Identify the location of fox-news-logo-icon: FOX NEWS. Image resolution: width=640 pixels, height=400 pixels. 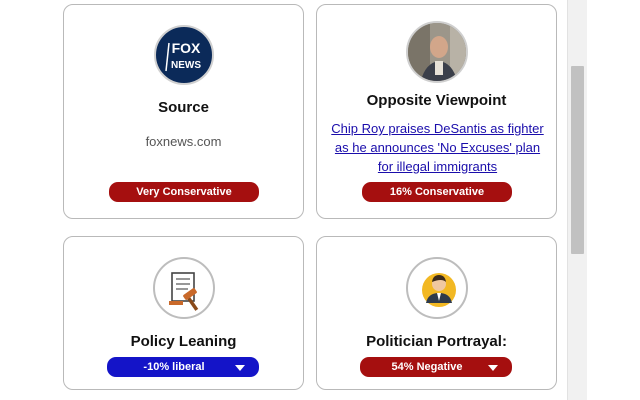
(184, 55).